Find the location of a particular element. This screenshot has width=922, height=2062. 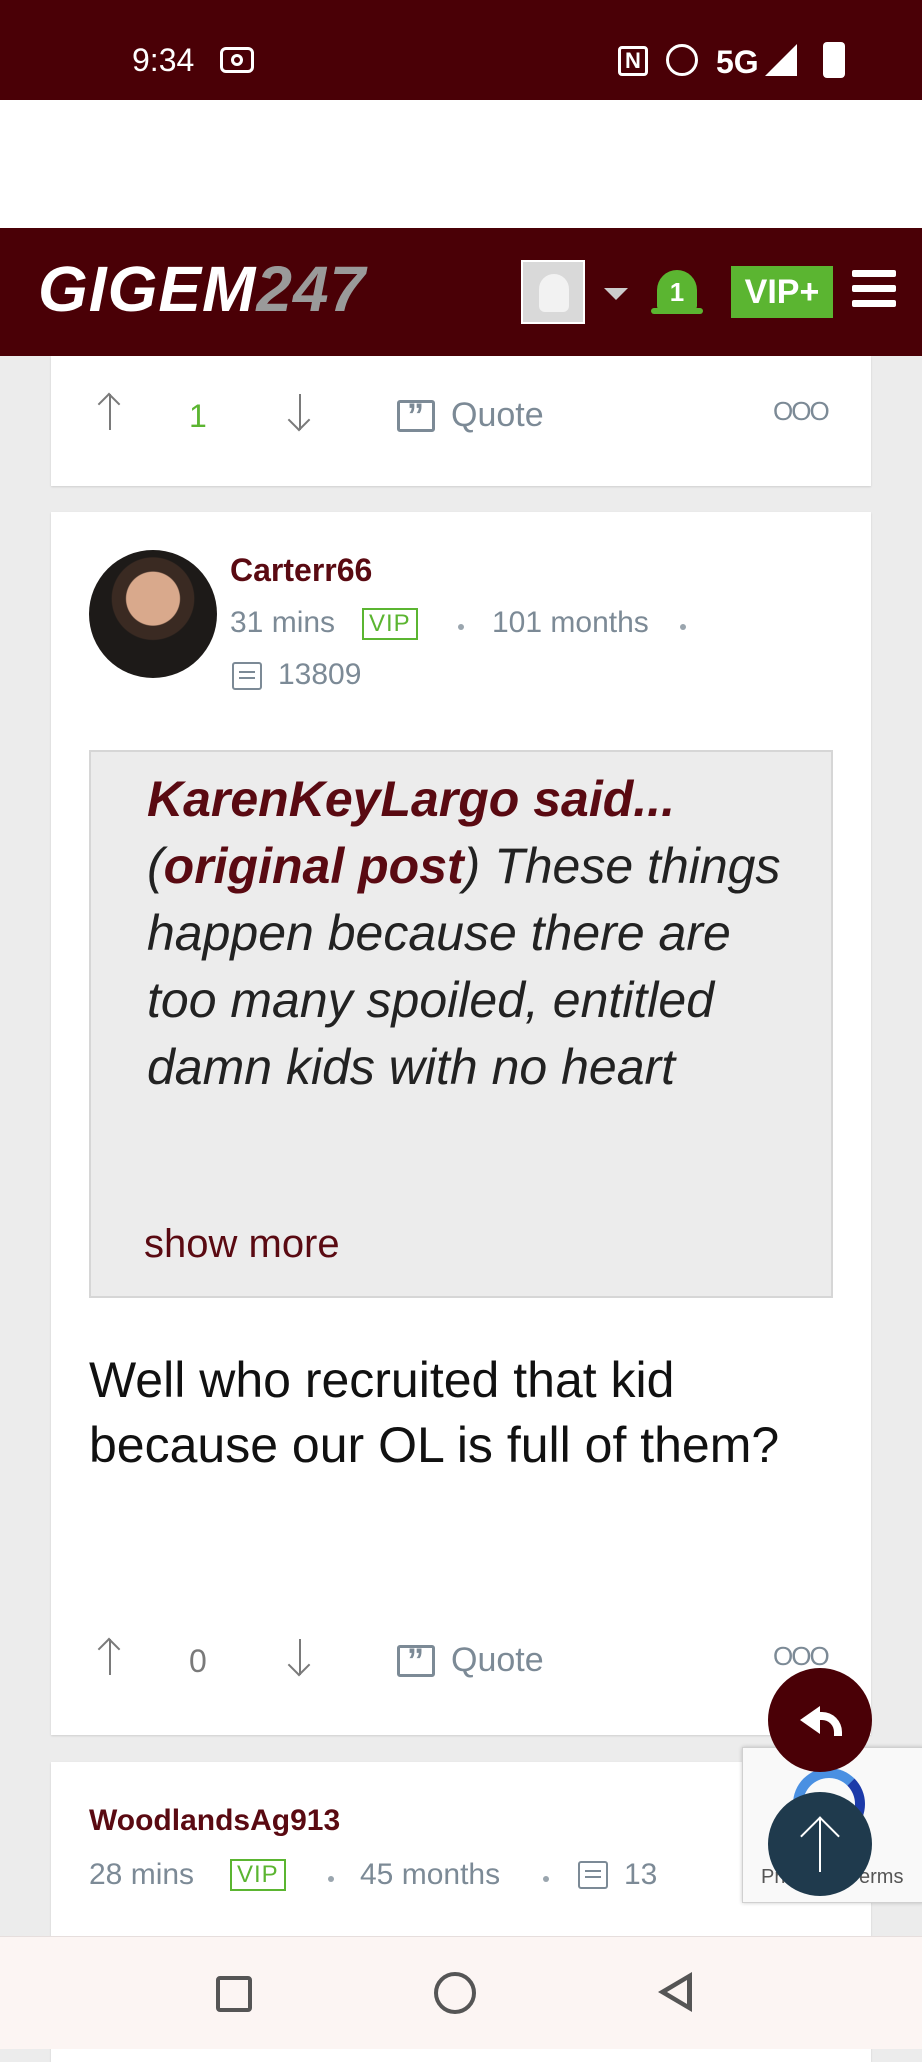

scroll-to-top-button is located at coordinates (820, 1844).